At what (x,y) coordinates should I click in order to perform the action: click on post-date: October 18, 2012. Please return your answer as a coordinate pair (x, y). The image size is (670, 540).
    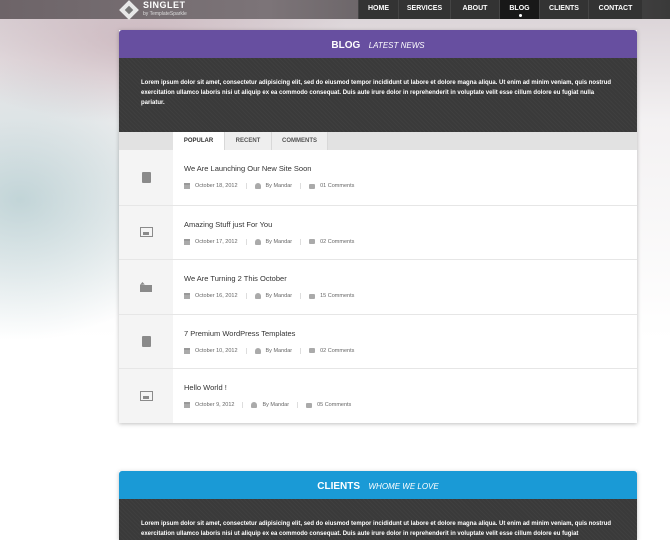
    Looking at the image, I should click on (216, 186).